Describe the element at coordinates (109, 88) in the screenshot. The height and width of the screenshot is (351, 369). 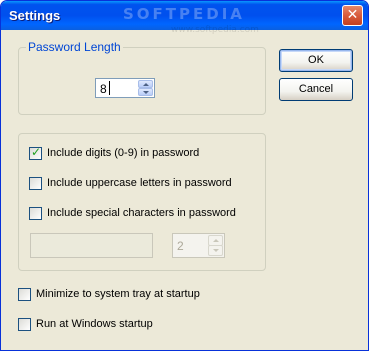
I see `text-caret` at that location.